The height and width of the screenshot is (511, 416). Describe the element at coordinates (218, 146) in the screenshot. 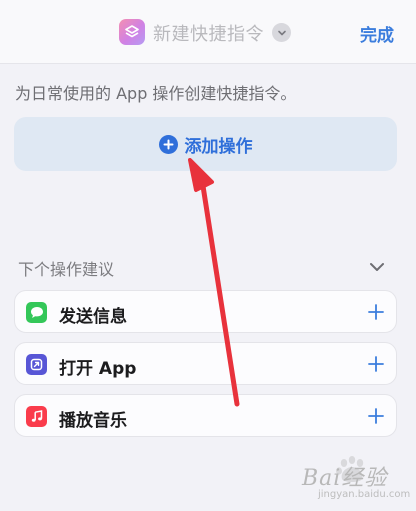

I see `add-action-label: 添加操作` at that location.